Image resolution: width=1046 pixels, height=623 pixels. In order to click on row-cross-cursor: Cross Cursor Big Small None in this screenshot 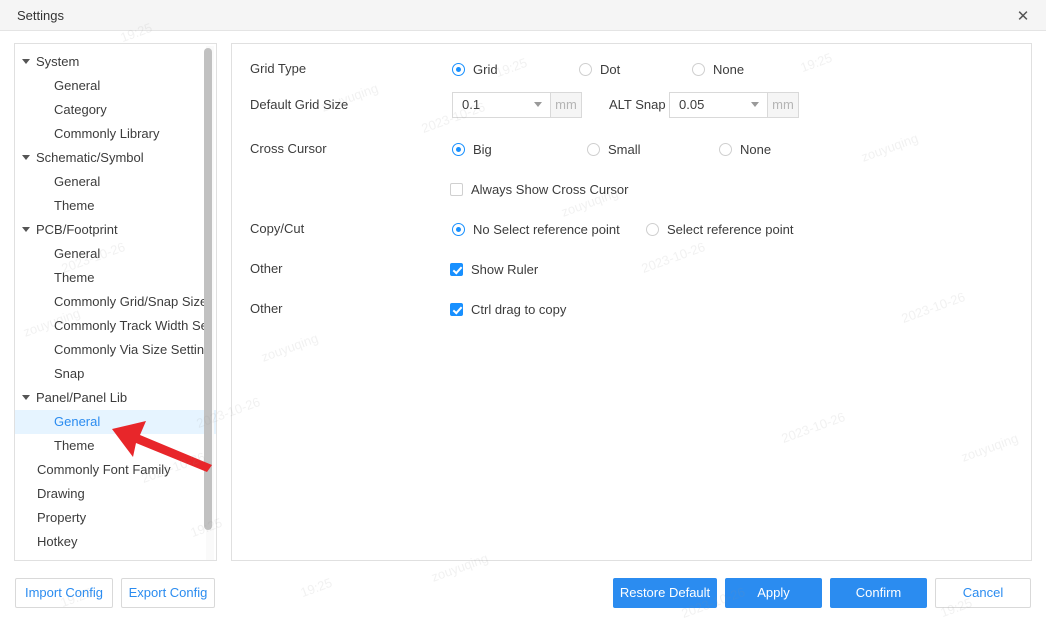, I will do `click(631, 149)`.